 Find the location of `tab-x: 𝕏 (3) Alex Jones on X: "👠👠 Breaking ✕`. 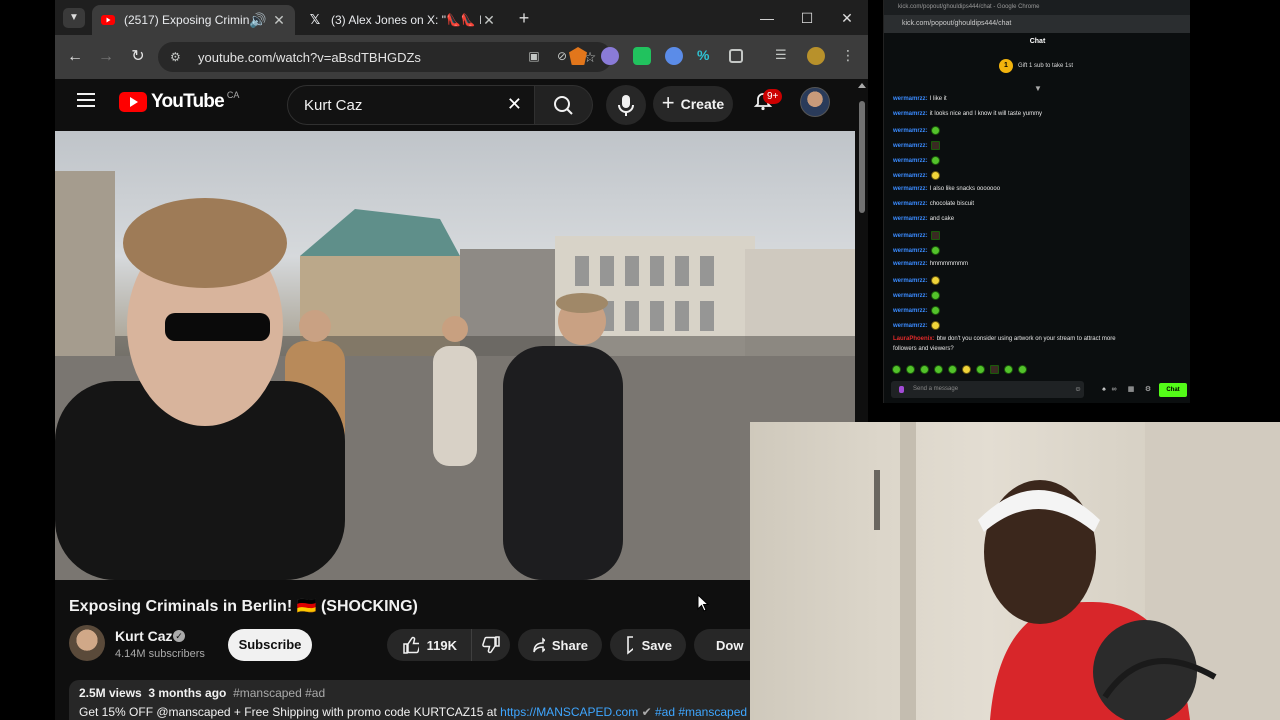

tab-x: 𝕏 (3) Alex Jones on X: "👠👠 Breaking ✕ is located at coordinates (402, 20).